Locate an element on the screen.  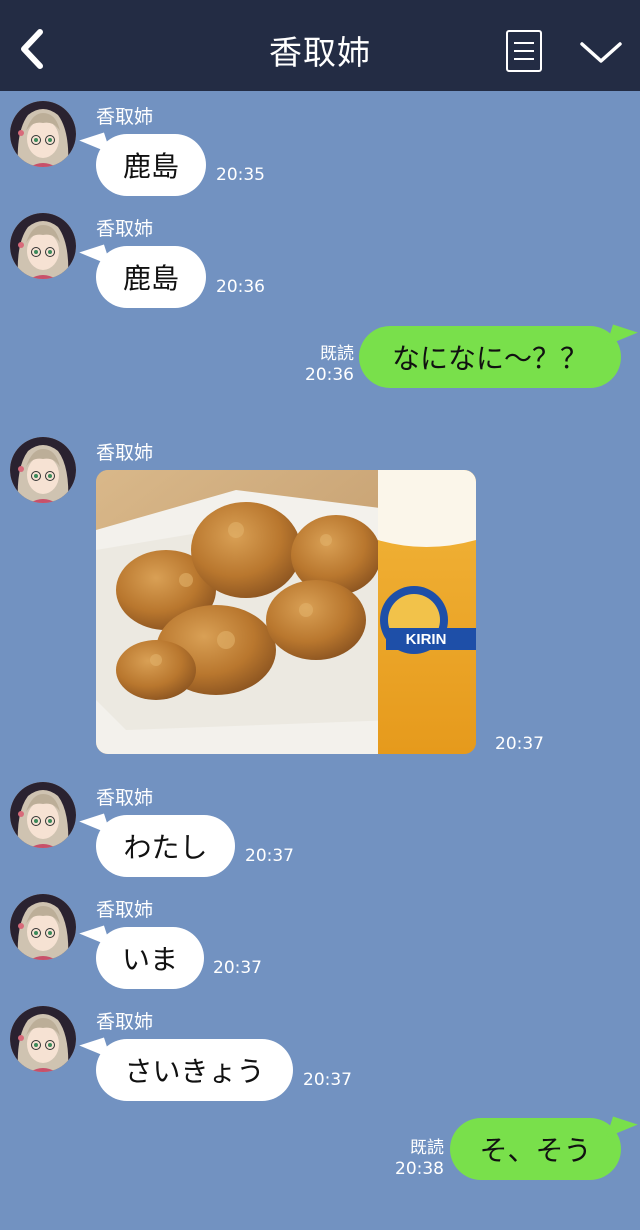
beer-label: KIRIN is located at coordinates (426, 639).